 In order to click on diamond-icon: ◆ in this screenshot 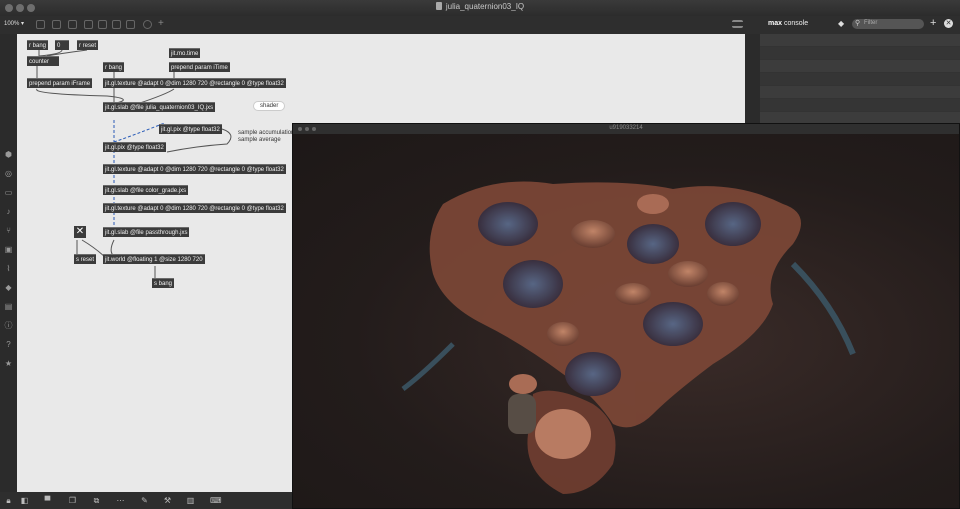, I will do `click(841, 23)`.